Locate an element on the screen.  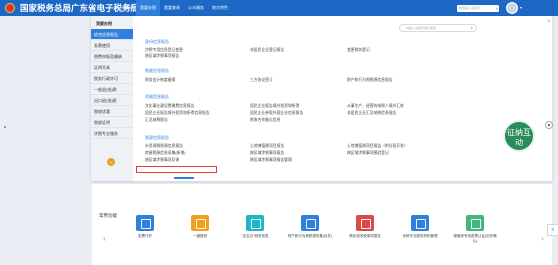
fav-item-tax-source: 财产和行为税税源采集(合并) is located at coordinates (310, 227).